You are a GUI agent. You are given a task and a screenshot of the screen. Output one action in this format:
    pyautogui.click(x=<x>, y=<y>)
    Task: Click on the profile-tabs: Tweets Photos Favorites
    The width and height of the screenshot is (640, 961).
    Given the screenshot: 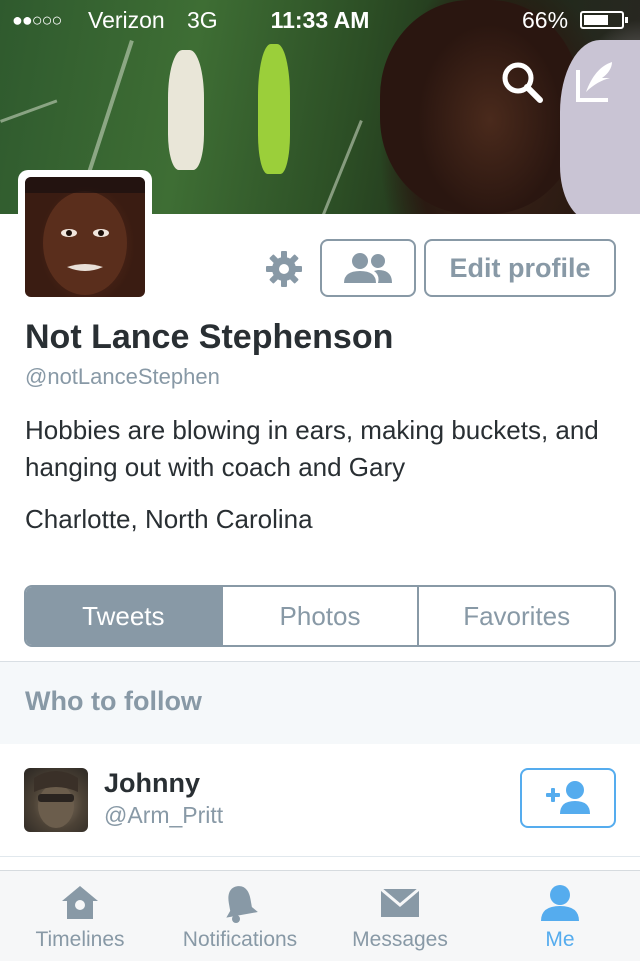 What is the action you would take?
    pyautogui.click(x=320, y=616)
    